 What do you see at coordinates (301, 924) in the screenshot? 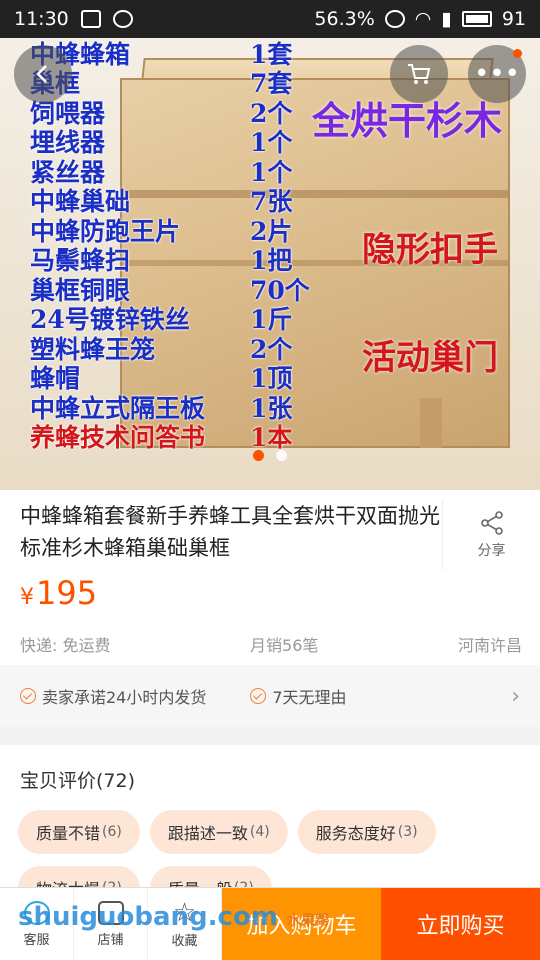
I see `add-to-cart-button: 加入购物车` at bounding box center [301, 924].